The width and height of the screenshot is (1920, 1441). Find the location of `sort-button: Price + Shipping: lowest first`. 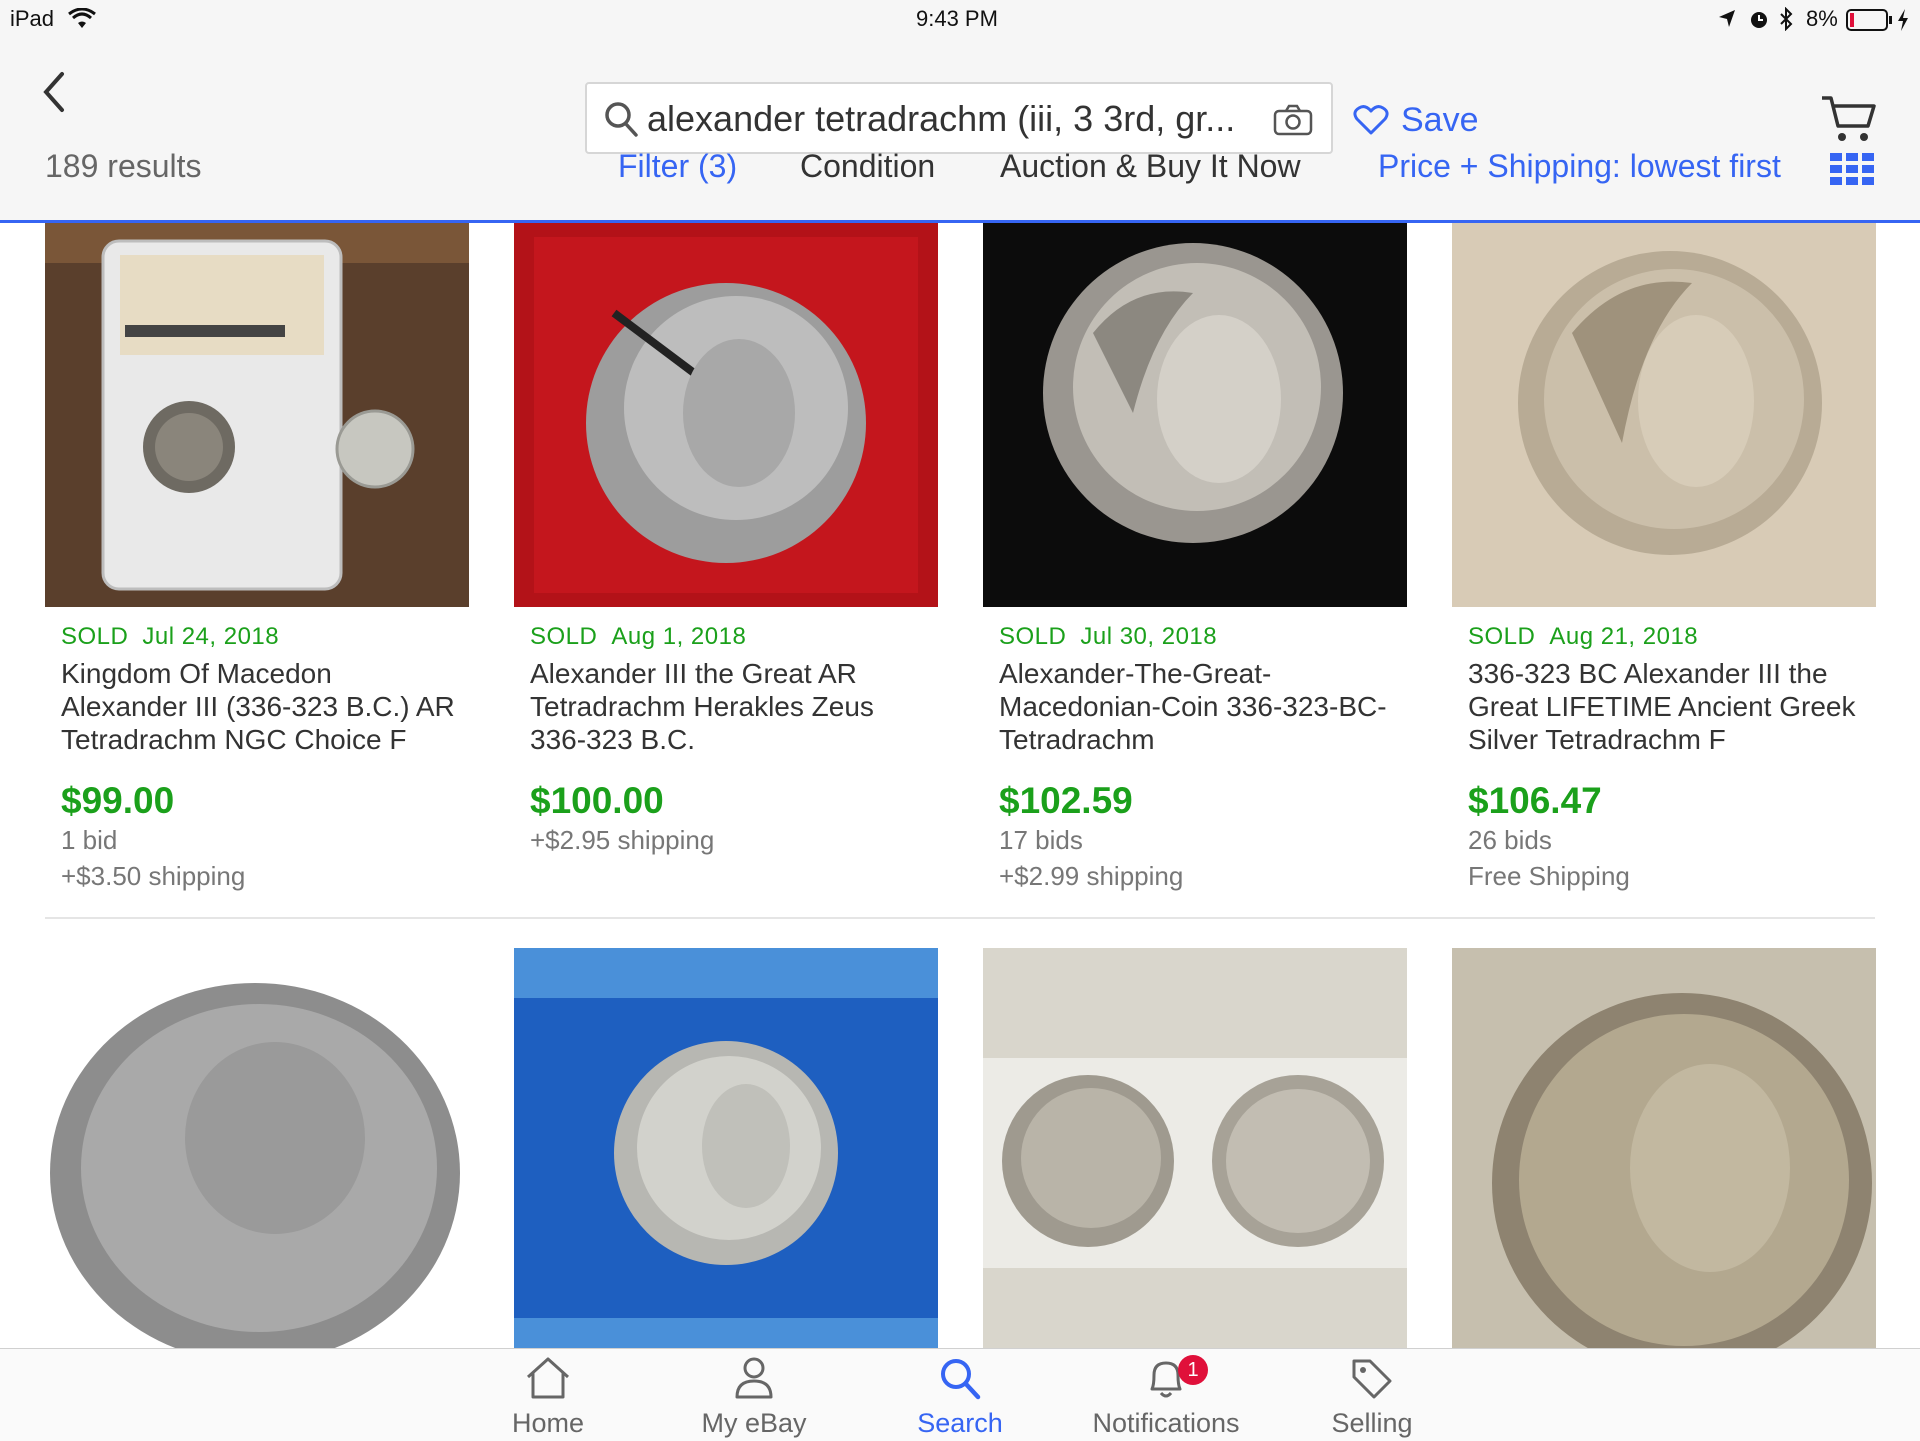

sort-button: Price + Shipping: lowest first is located at coordinates (1579, 166).